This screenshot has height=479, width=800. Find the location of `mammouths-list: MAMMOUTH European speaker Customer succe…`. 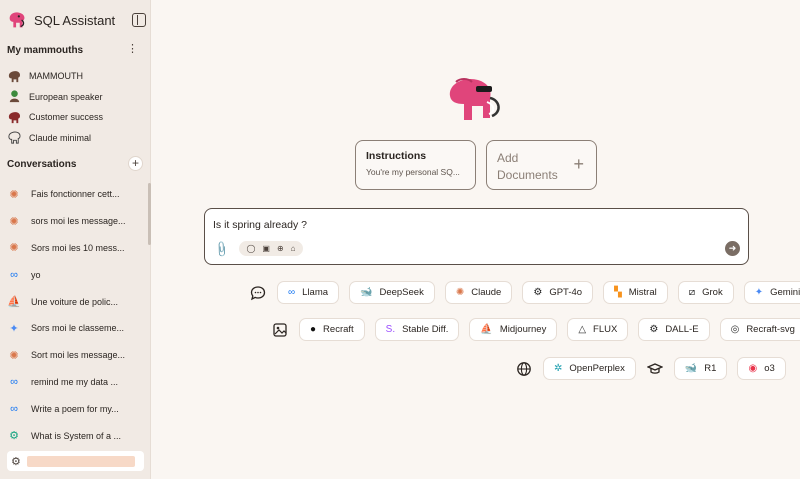

mammouths-list: MAMMOUTH European speaker Customer succe… is located at coordinates (77, 107).